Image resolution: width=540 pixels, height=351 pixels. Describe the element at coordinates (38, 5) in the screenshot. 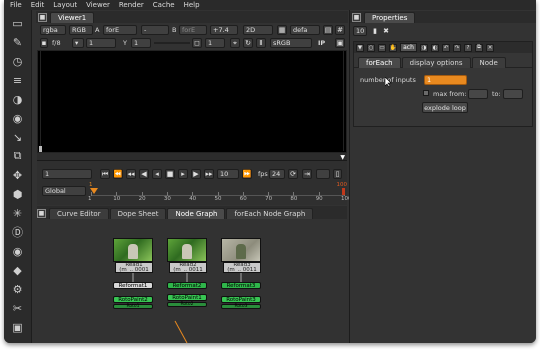

I see `menu-edit: Edit` at that location.